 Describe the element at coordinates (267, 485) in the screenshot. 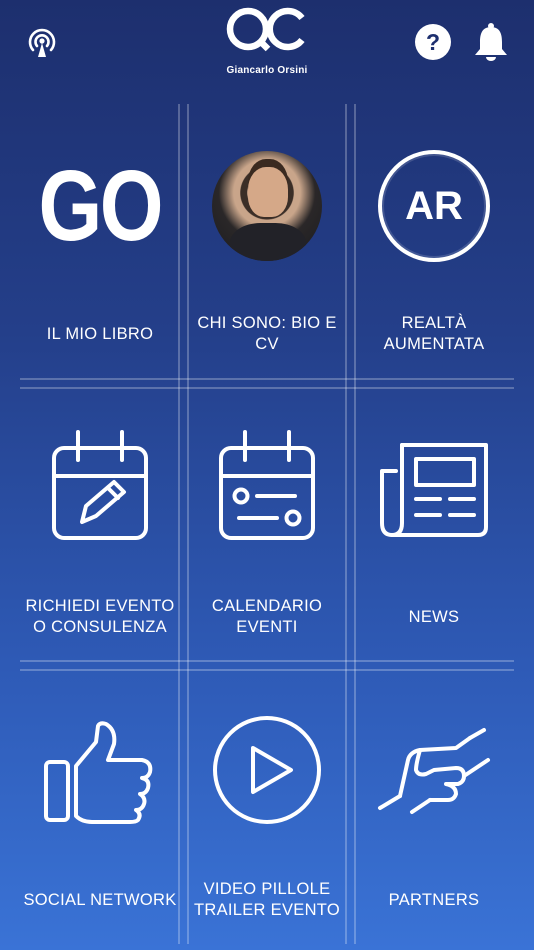

I see `calendar-icon` at that location.